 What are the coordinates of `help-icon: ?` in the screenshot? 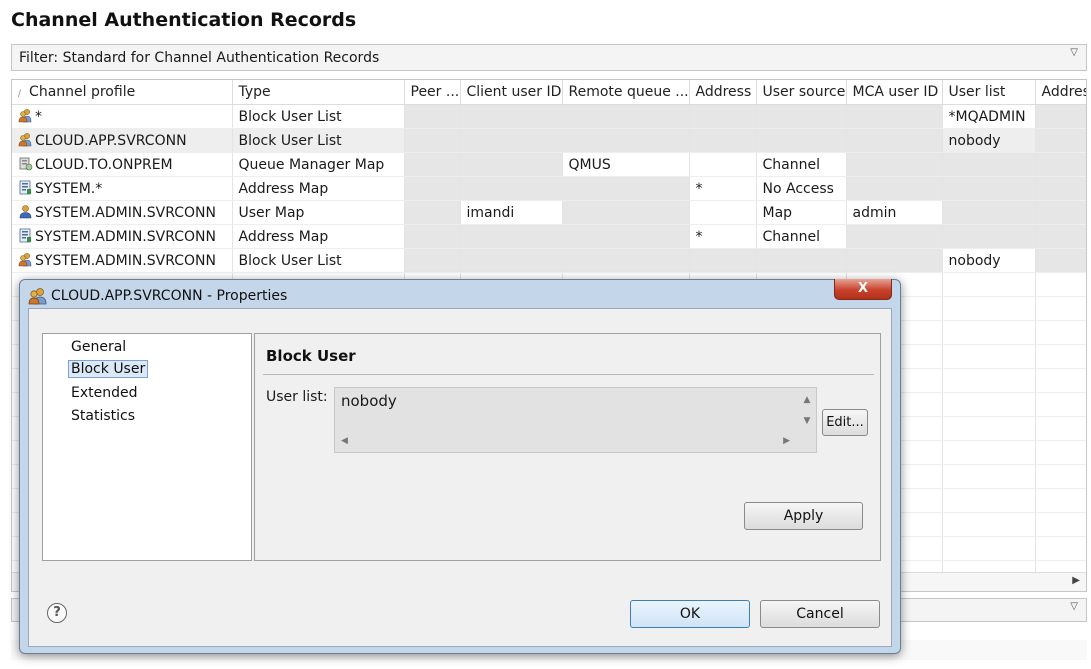 It's located at (57, 613).